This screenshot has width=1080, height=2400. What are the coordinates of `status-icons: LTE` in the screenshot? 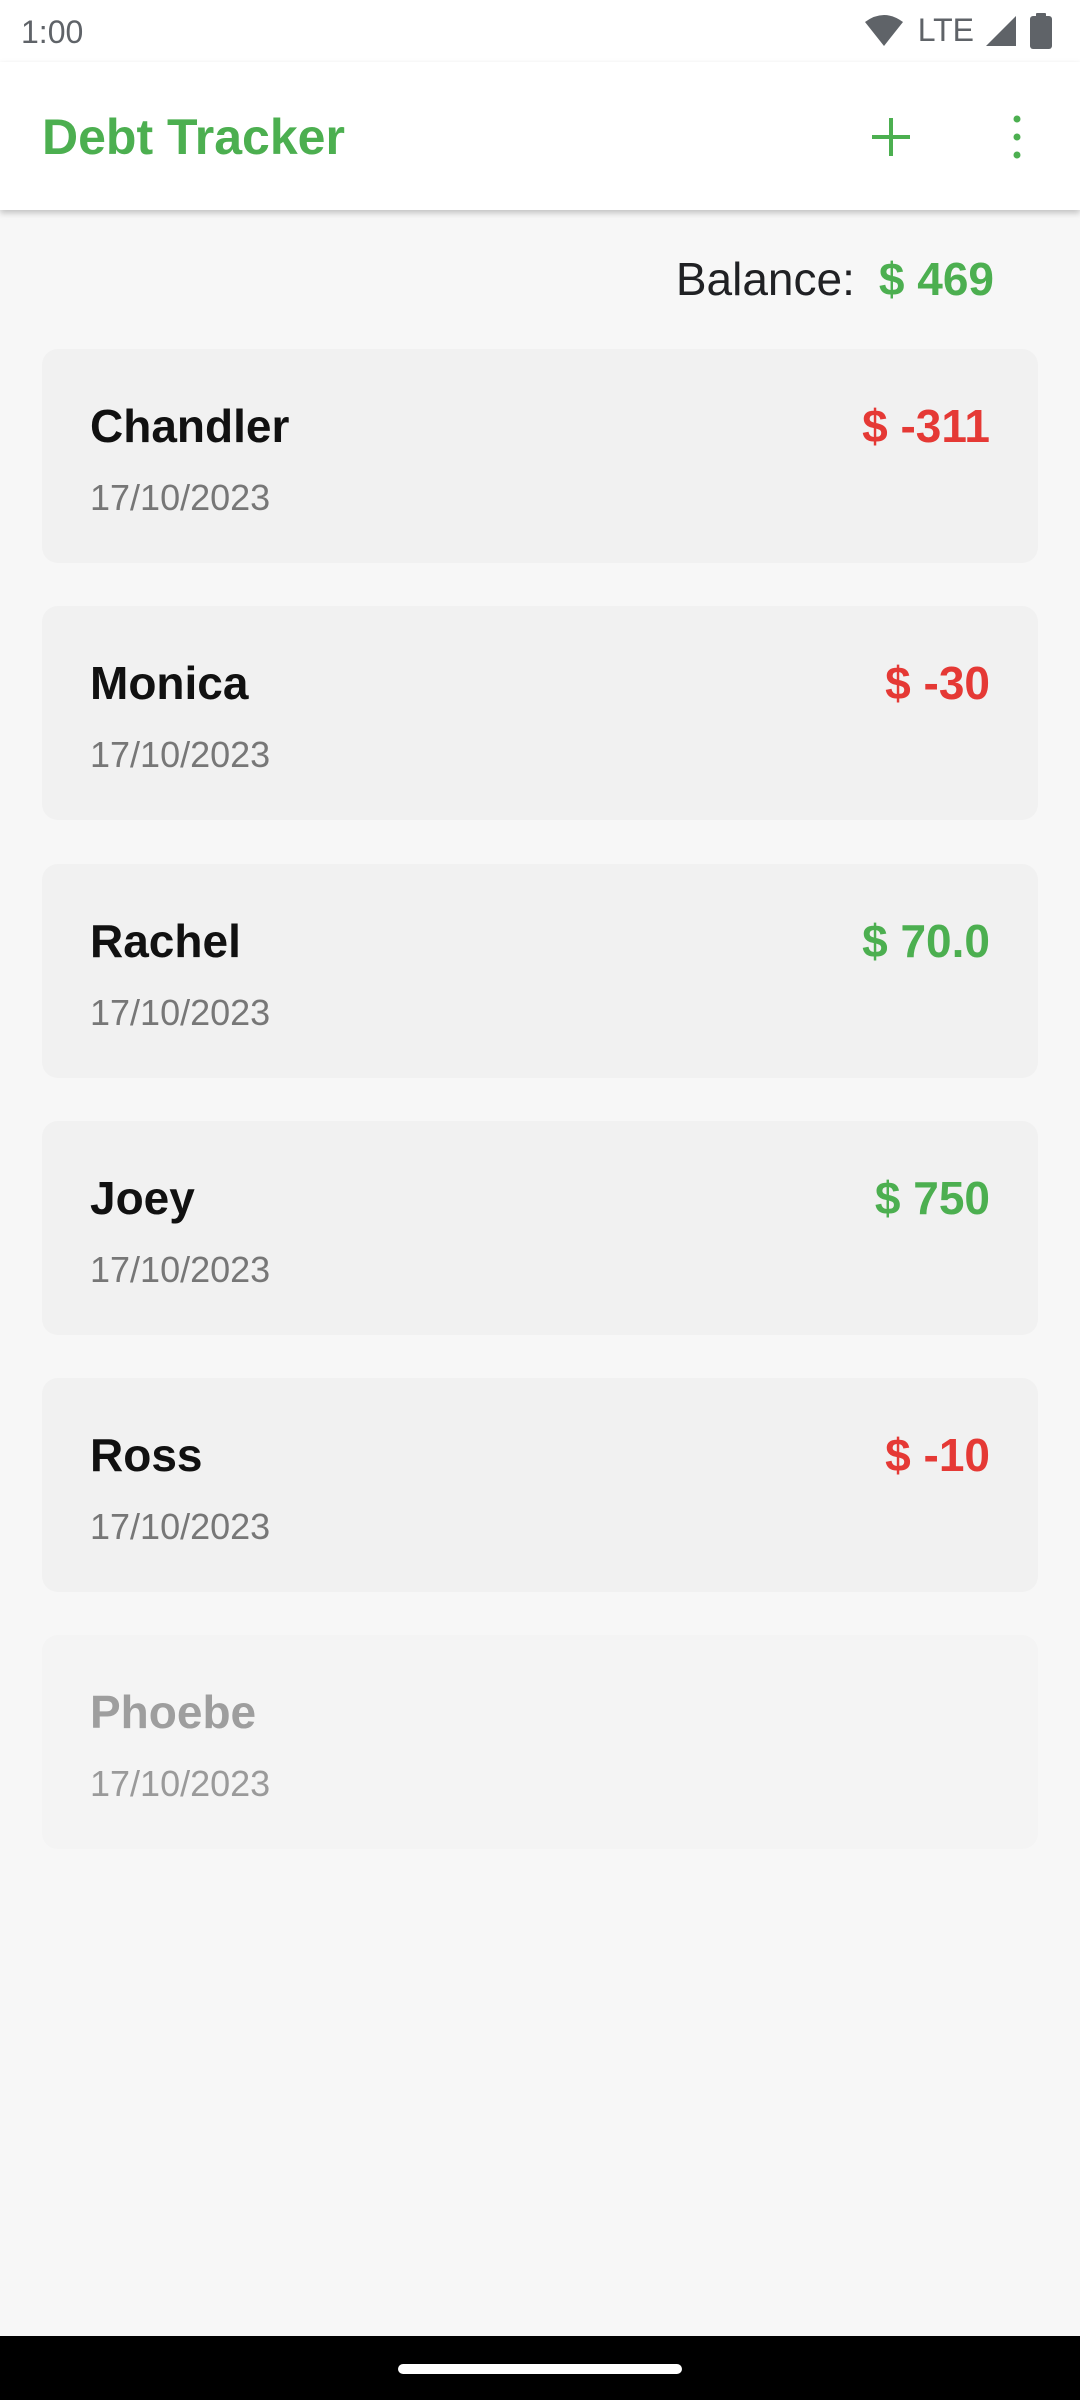 It's located at (958, 30).